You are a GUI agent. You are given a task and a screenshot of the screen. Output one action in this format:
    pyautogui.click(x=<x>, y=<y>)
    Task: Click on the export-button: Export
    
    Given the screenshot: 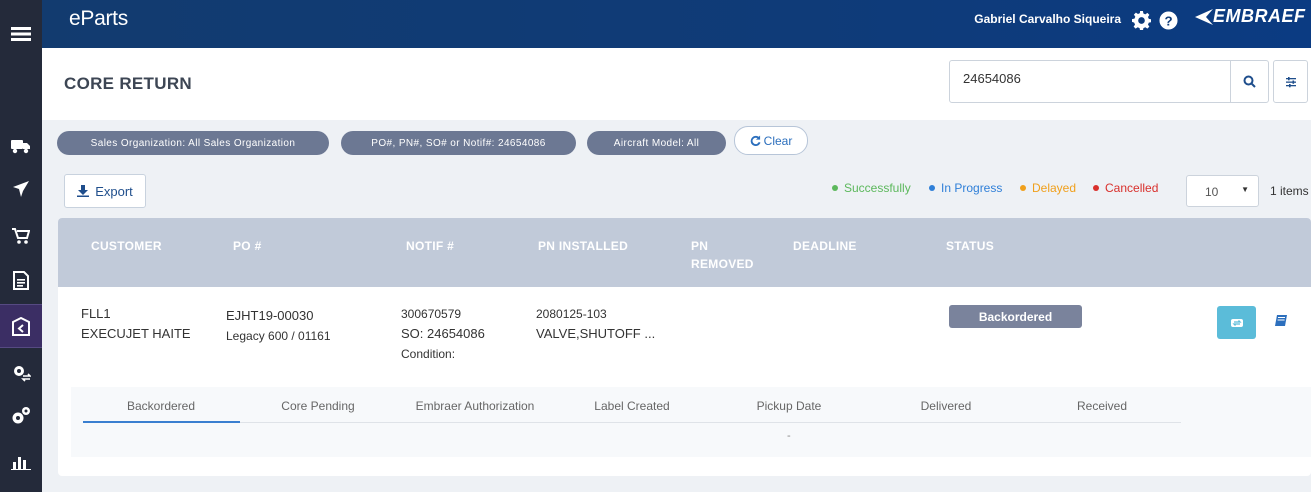 What is the action you would take?
    pyautogui.click(x=105, y=191)
    